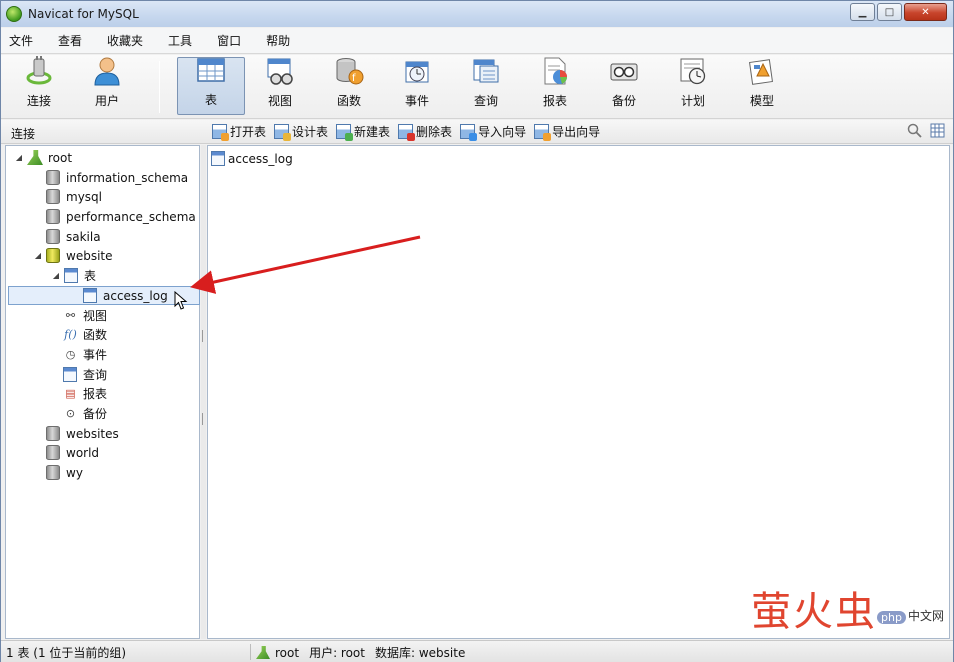 The image size is (954, 662). I want to click on pane-splitter, so click(203, 392).